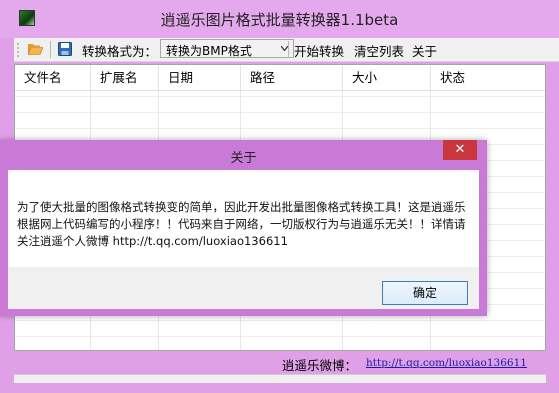 This screenshot has height=393, width=559. Describe the element at coordinates (446, 363) in the screenshot. I see `weibo-link: http://t.qq.com/luoxiao136611` at that location.